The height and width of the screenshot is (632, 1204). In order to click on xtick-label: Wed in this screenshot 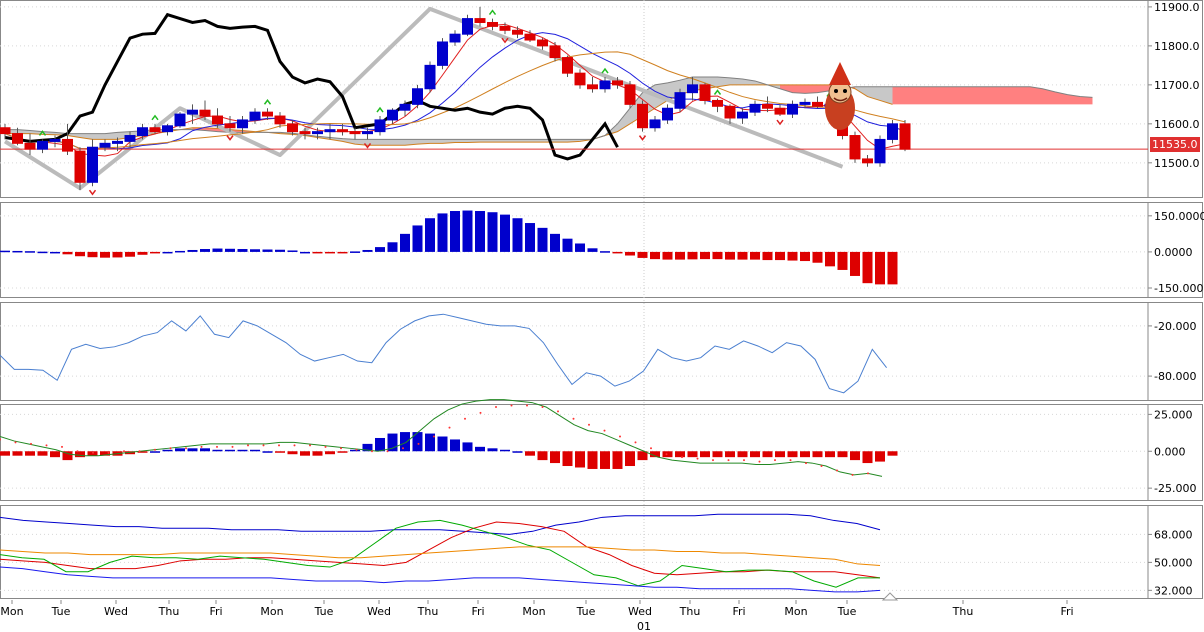, I will do `click(379, 611)`.